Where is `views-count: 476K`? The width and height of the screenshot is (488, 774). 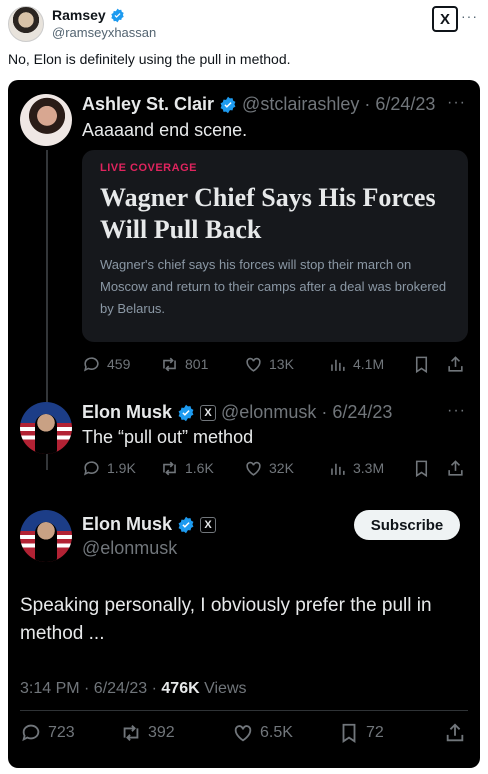
views-count: 476K is located at coordinates (180, 688).